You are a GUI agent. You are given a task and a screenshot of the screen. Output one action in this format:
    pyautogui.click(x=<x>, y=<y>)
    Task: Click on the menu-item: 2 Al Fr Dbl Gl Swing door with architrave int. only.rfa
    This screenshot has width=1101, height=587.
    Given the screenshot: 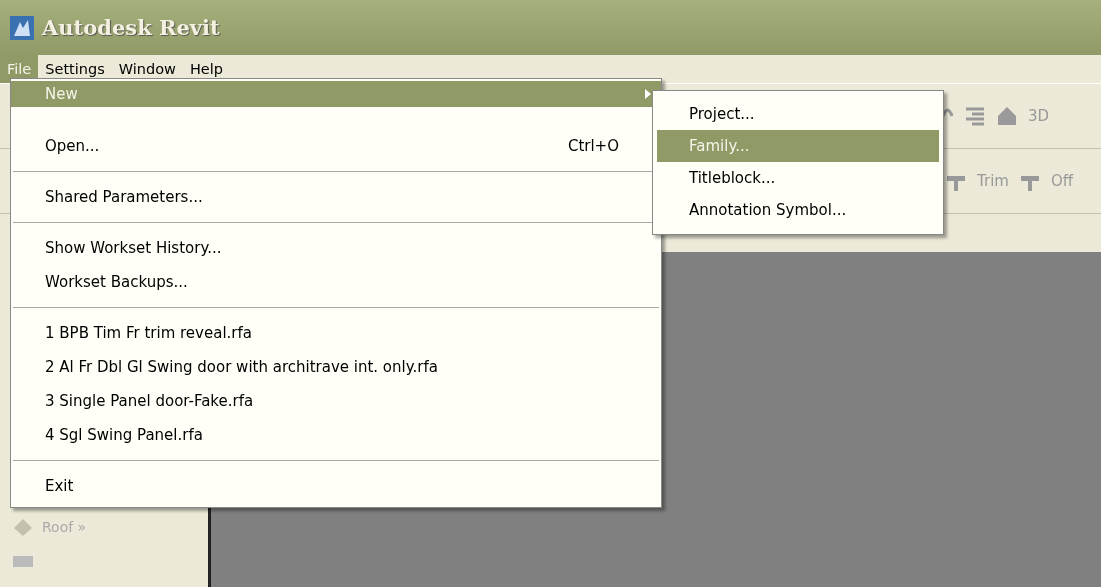 What is the action you would take?
    pyautogui.click(x=336, y=367)
    